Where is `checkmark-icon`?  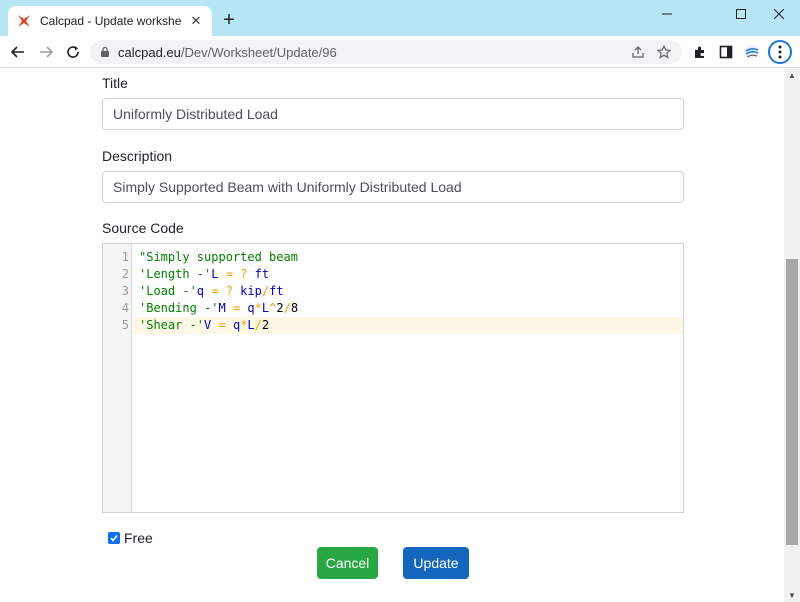
checkmark-icon is located at coordinates (114, 538).